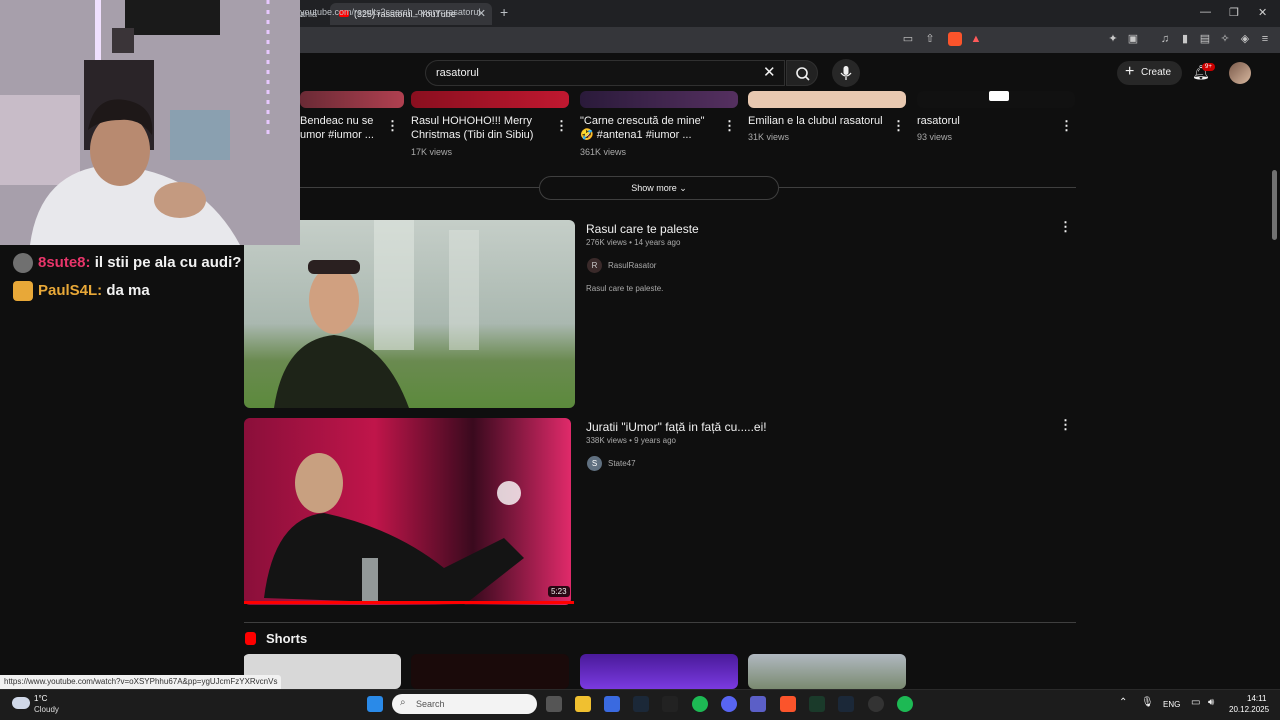  I want to click on cloud-icon, so click(21, 703).